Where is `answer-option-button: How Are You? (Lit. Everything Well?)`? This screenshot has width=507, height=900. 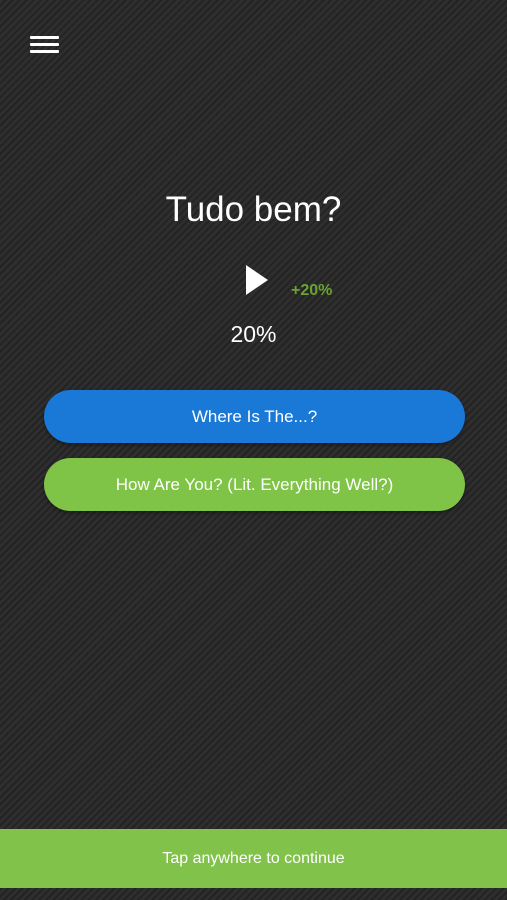
answer-option-button: How Are You? (Lit. Everything Well?) is located at coordinates (254, 484).